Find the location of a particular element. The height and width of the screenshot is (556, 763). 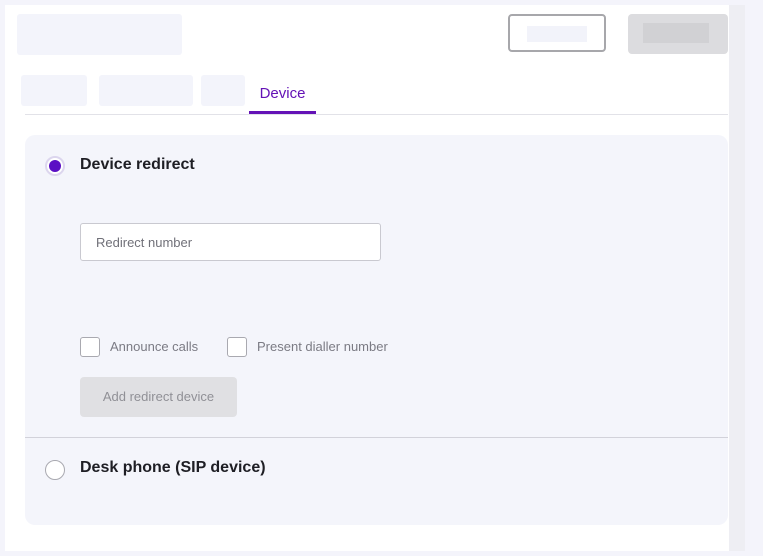

vertical-scrollbar is located at coordinates (737, 278).